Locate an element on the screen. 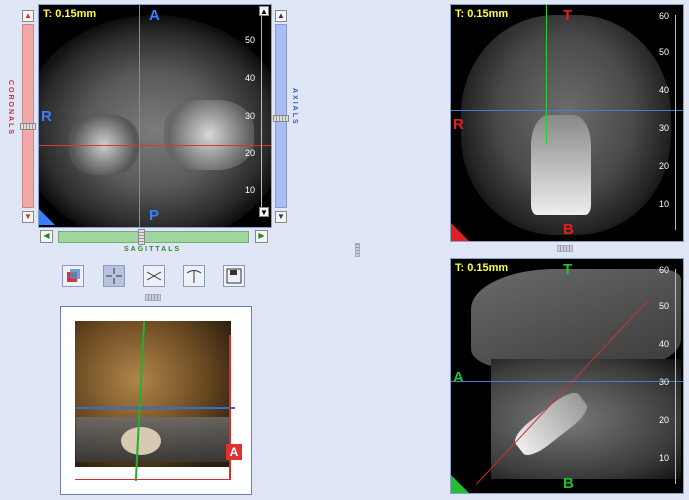  coronals-slider-thumb is located at coordinates (28, 126).